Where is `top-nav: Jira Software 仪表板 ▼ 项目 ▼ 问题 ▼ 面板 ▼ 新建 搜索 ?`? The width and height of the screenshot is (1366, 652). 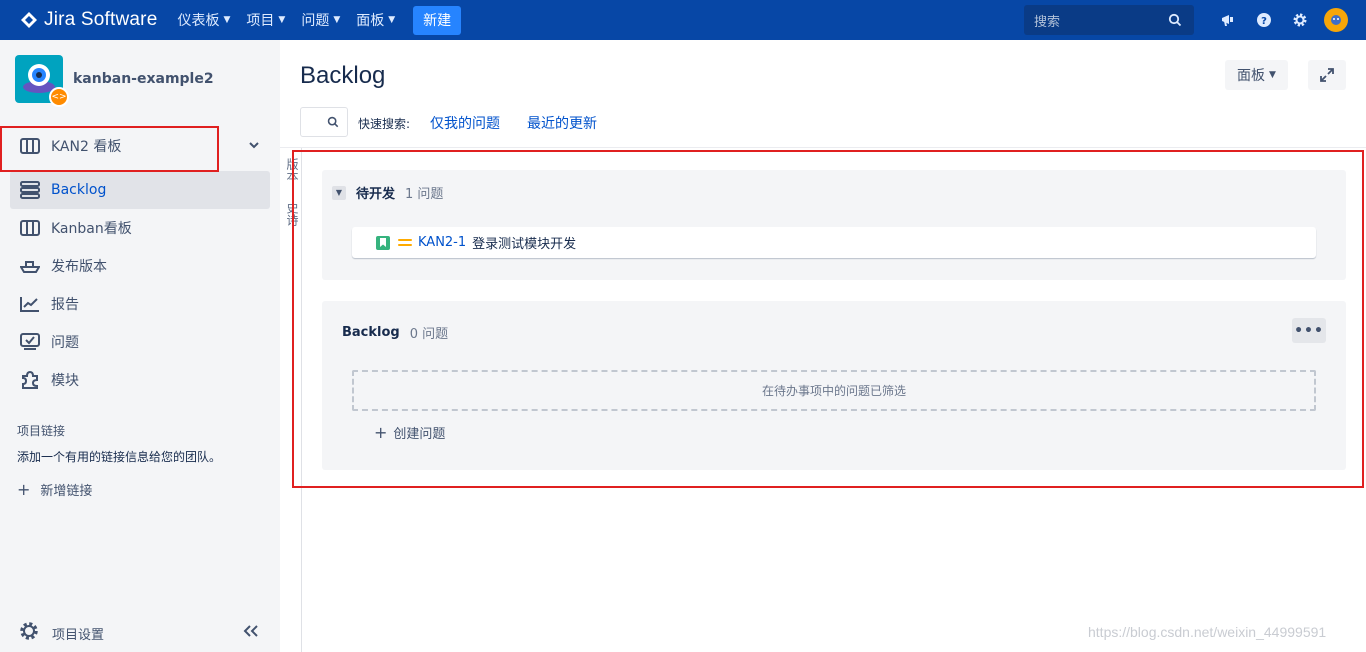 top-nav: Jira Software 仪表板 ▼ 项目 ▼ 问题 ▼ 面板 ▼ 新建 搜索 ? is located at coordinates (683, 20).